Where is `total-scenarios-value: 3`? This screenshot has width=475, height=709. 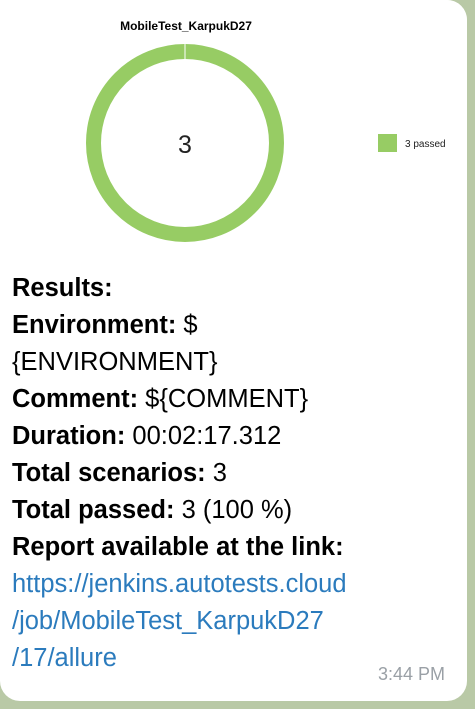
total-scenarios-value: 3 is located at coordinates (216, 473).